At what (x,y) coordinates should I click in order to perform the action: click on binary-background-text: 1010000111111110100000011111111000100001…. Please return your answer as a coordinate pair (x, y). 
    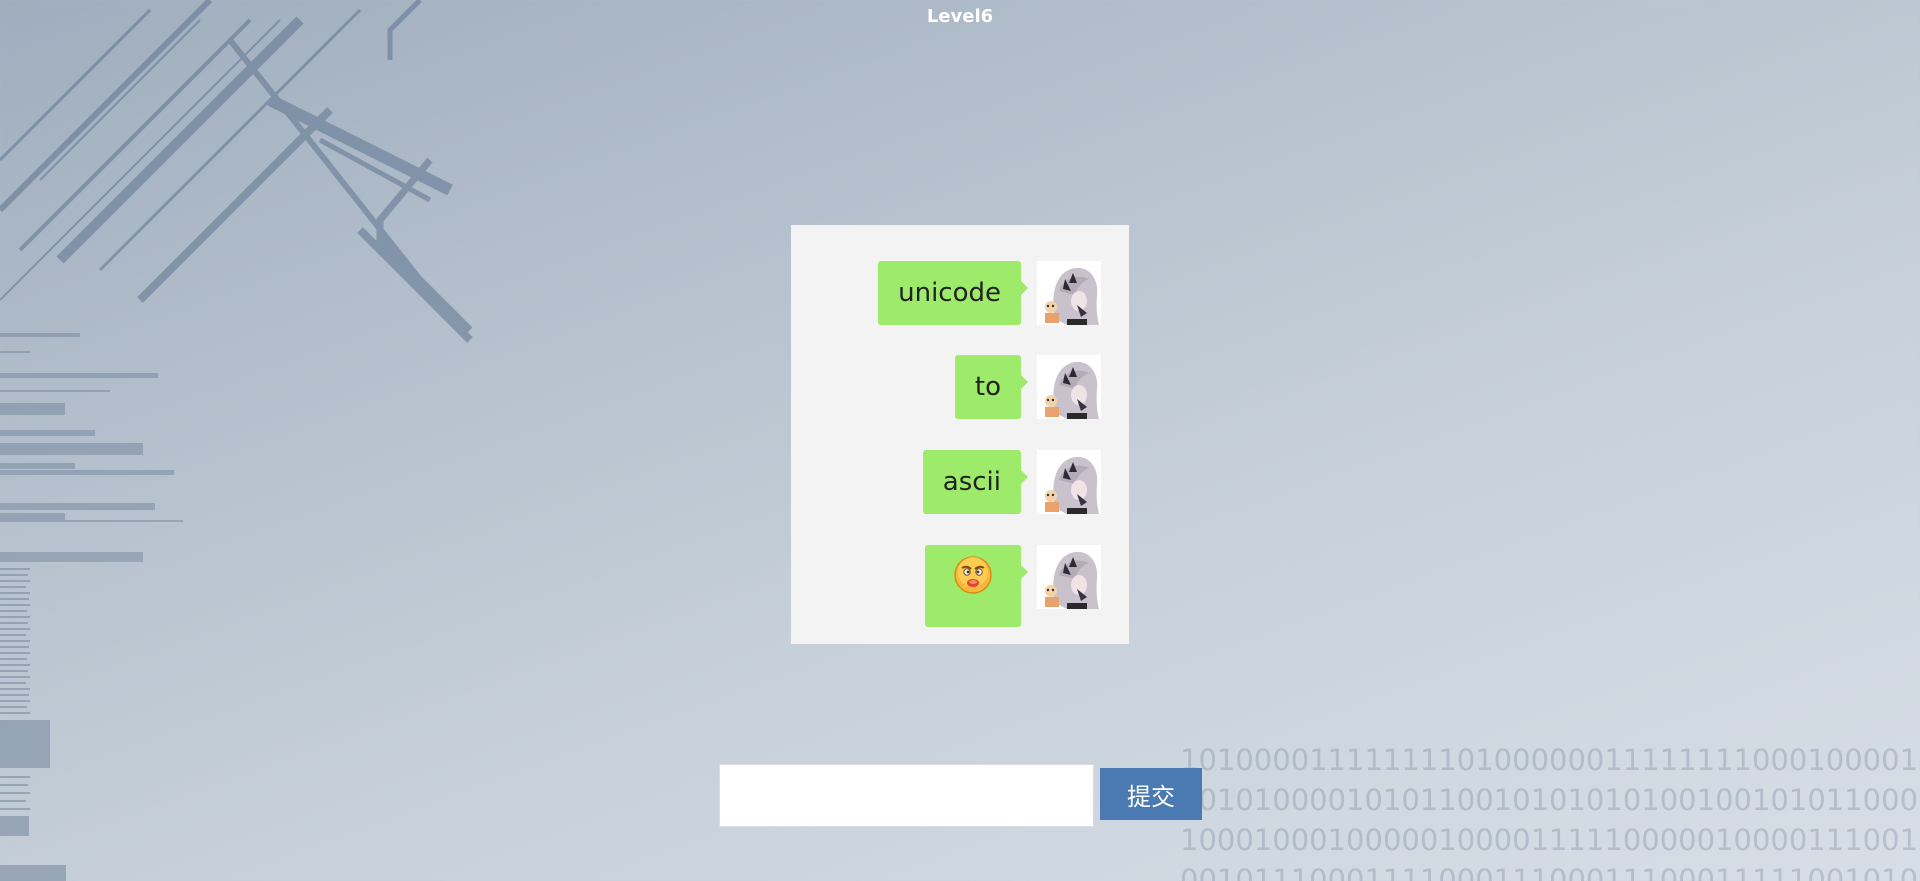
    Looking at the image, I should click on (1550, 810).